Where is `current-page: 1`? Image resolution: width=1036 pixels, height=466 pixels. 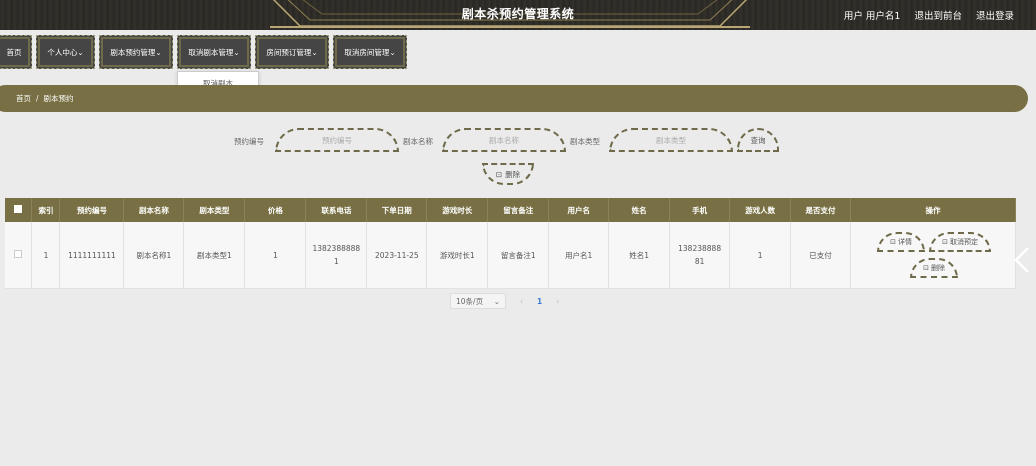
current-page: 1 is located at coordinates (539, 301).